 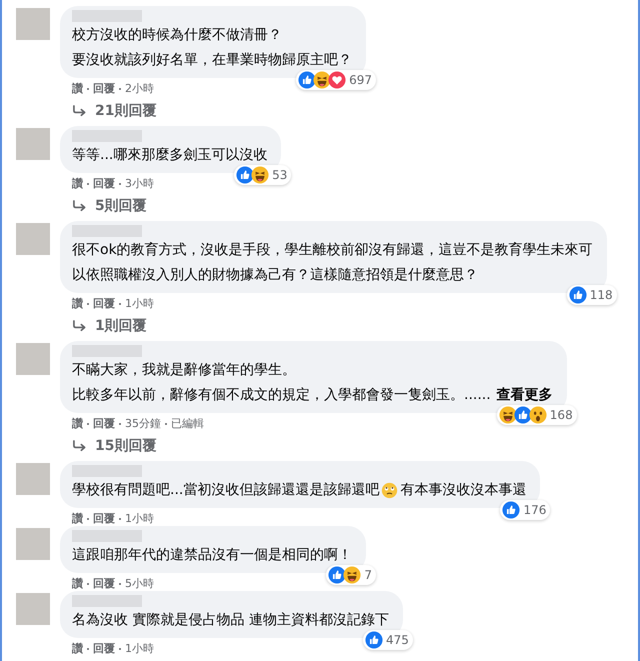 I want to click on surprised-face-icon, so click(x=537, y=415).